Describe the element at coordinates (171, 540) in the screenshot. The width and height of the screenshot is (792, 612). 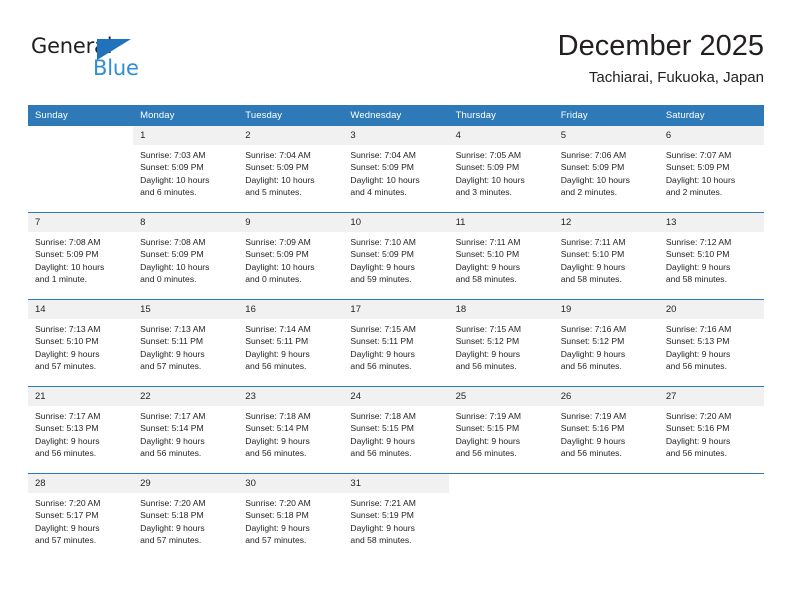
I see `daylight-text-line2: and 57 minutes.` at that location.